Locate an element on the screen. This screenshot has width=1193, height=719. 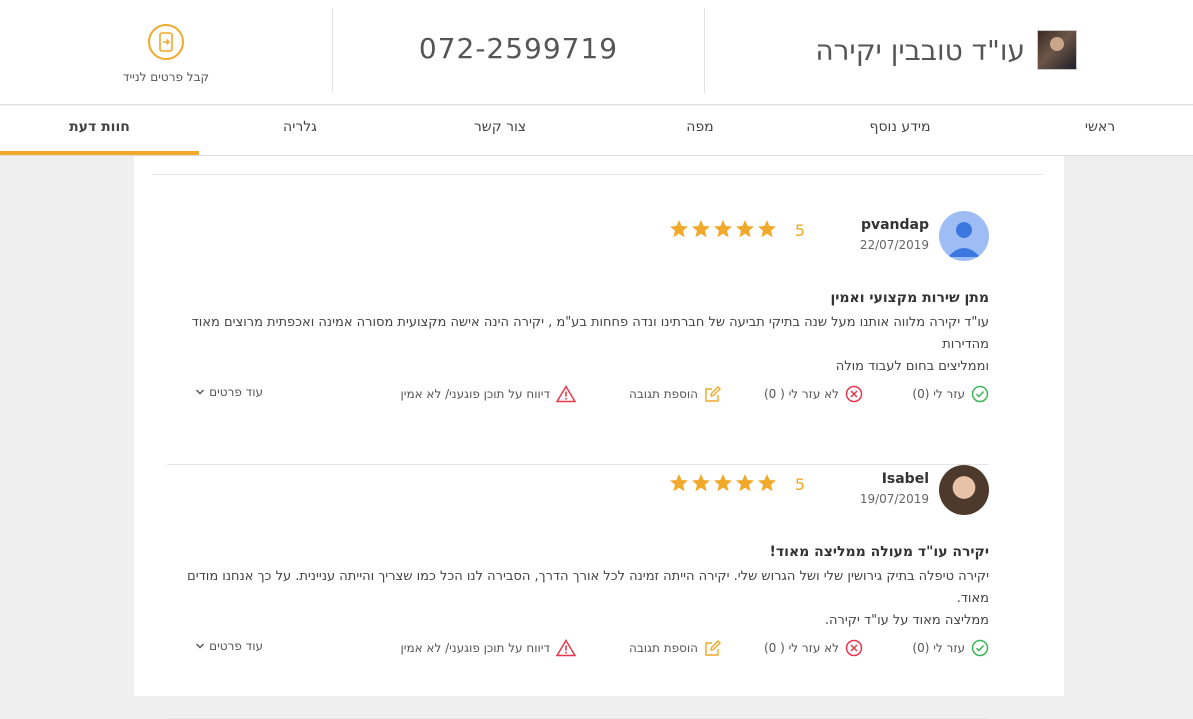
user-photo-avatar is located at coordinates (964, 490).